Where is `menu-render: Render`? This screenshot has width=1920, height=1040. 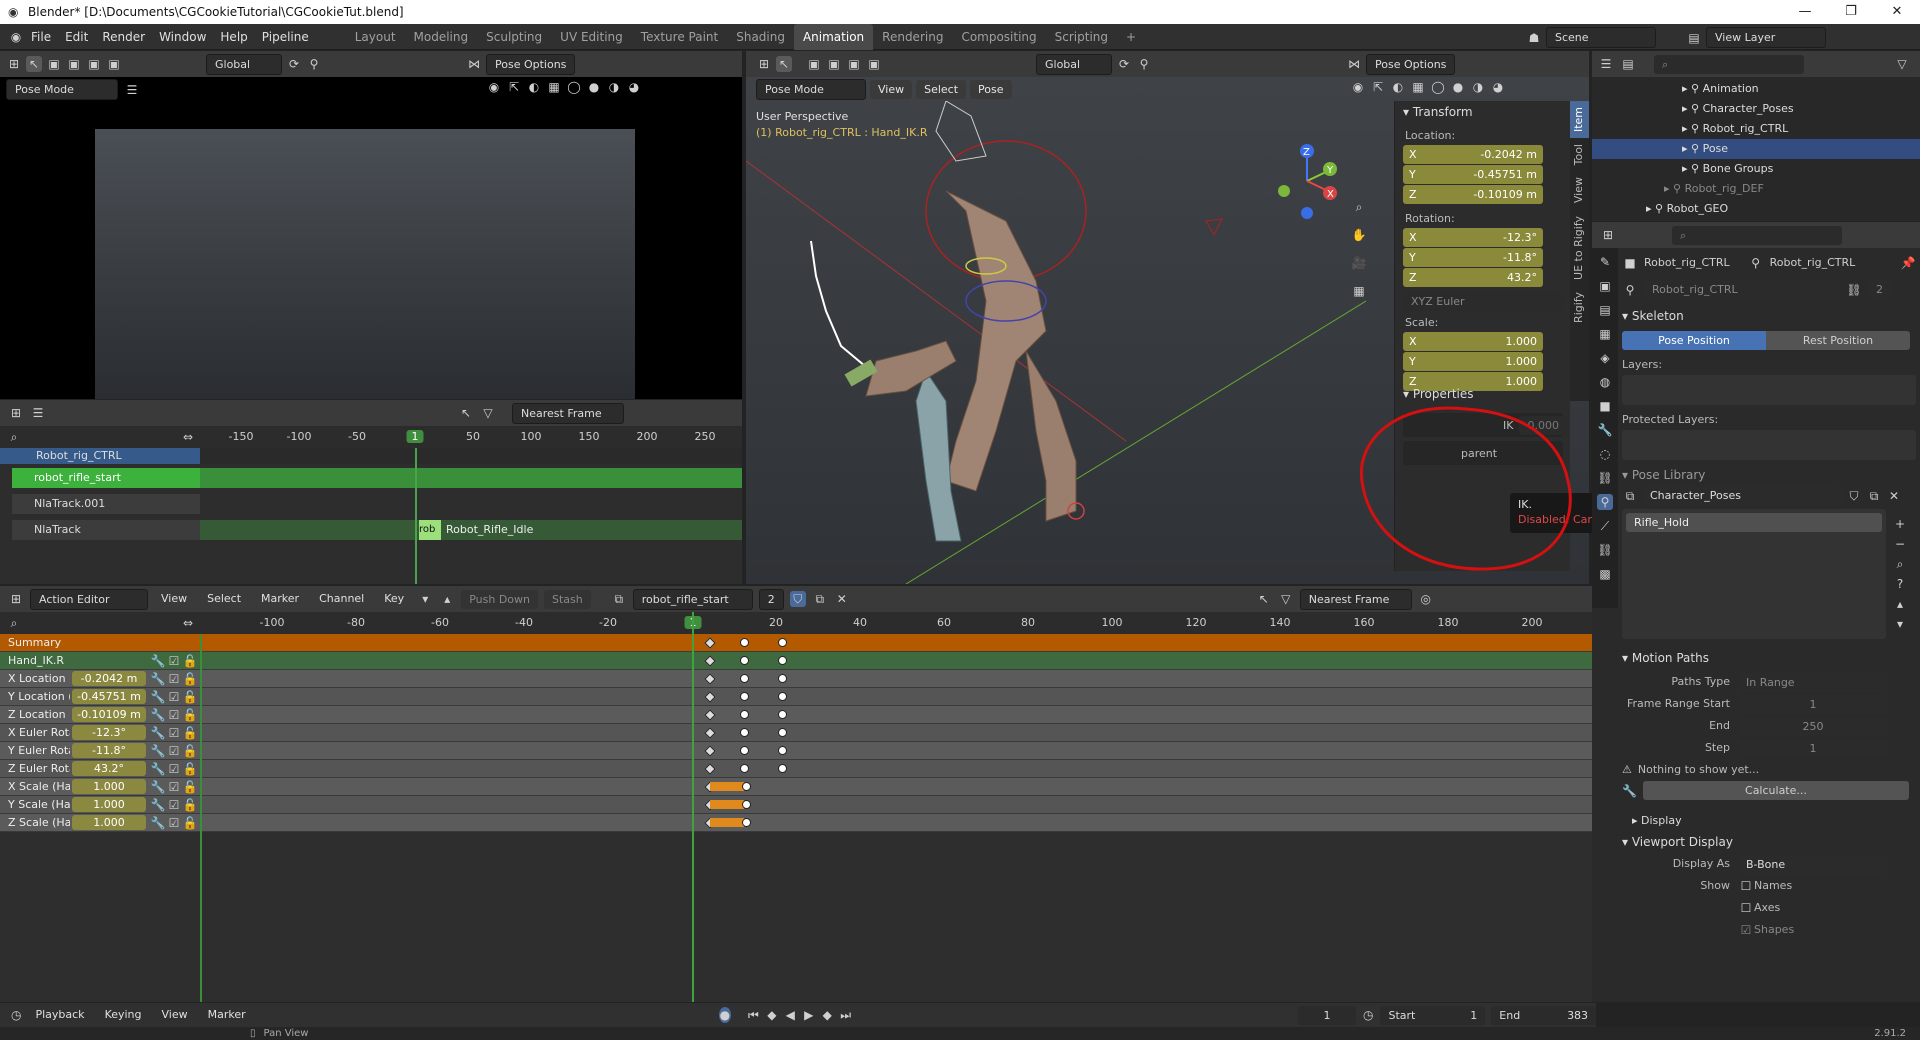
menu-render: Render is located at coordinates (123, 37).